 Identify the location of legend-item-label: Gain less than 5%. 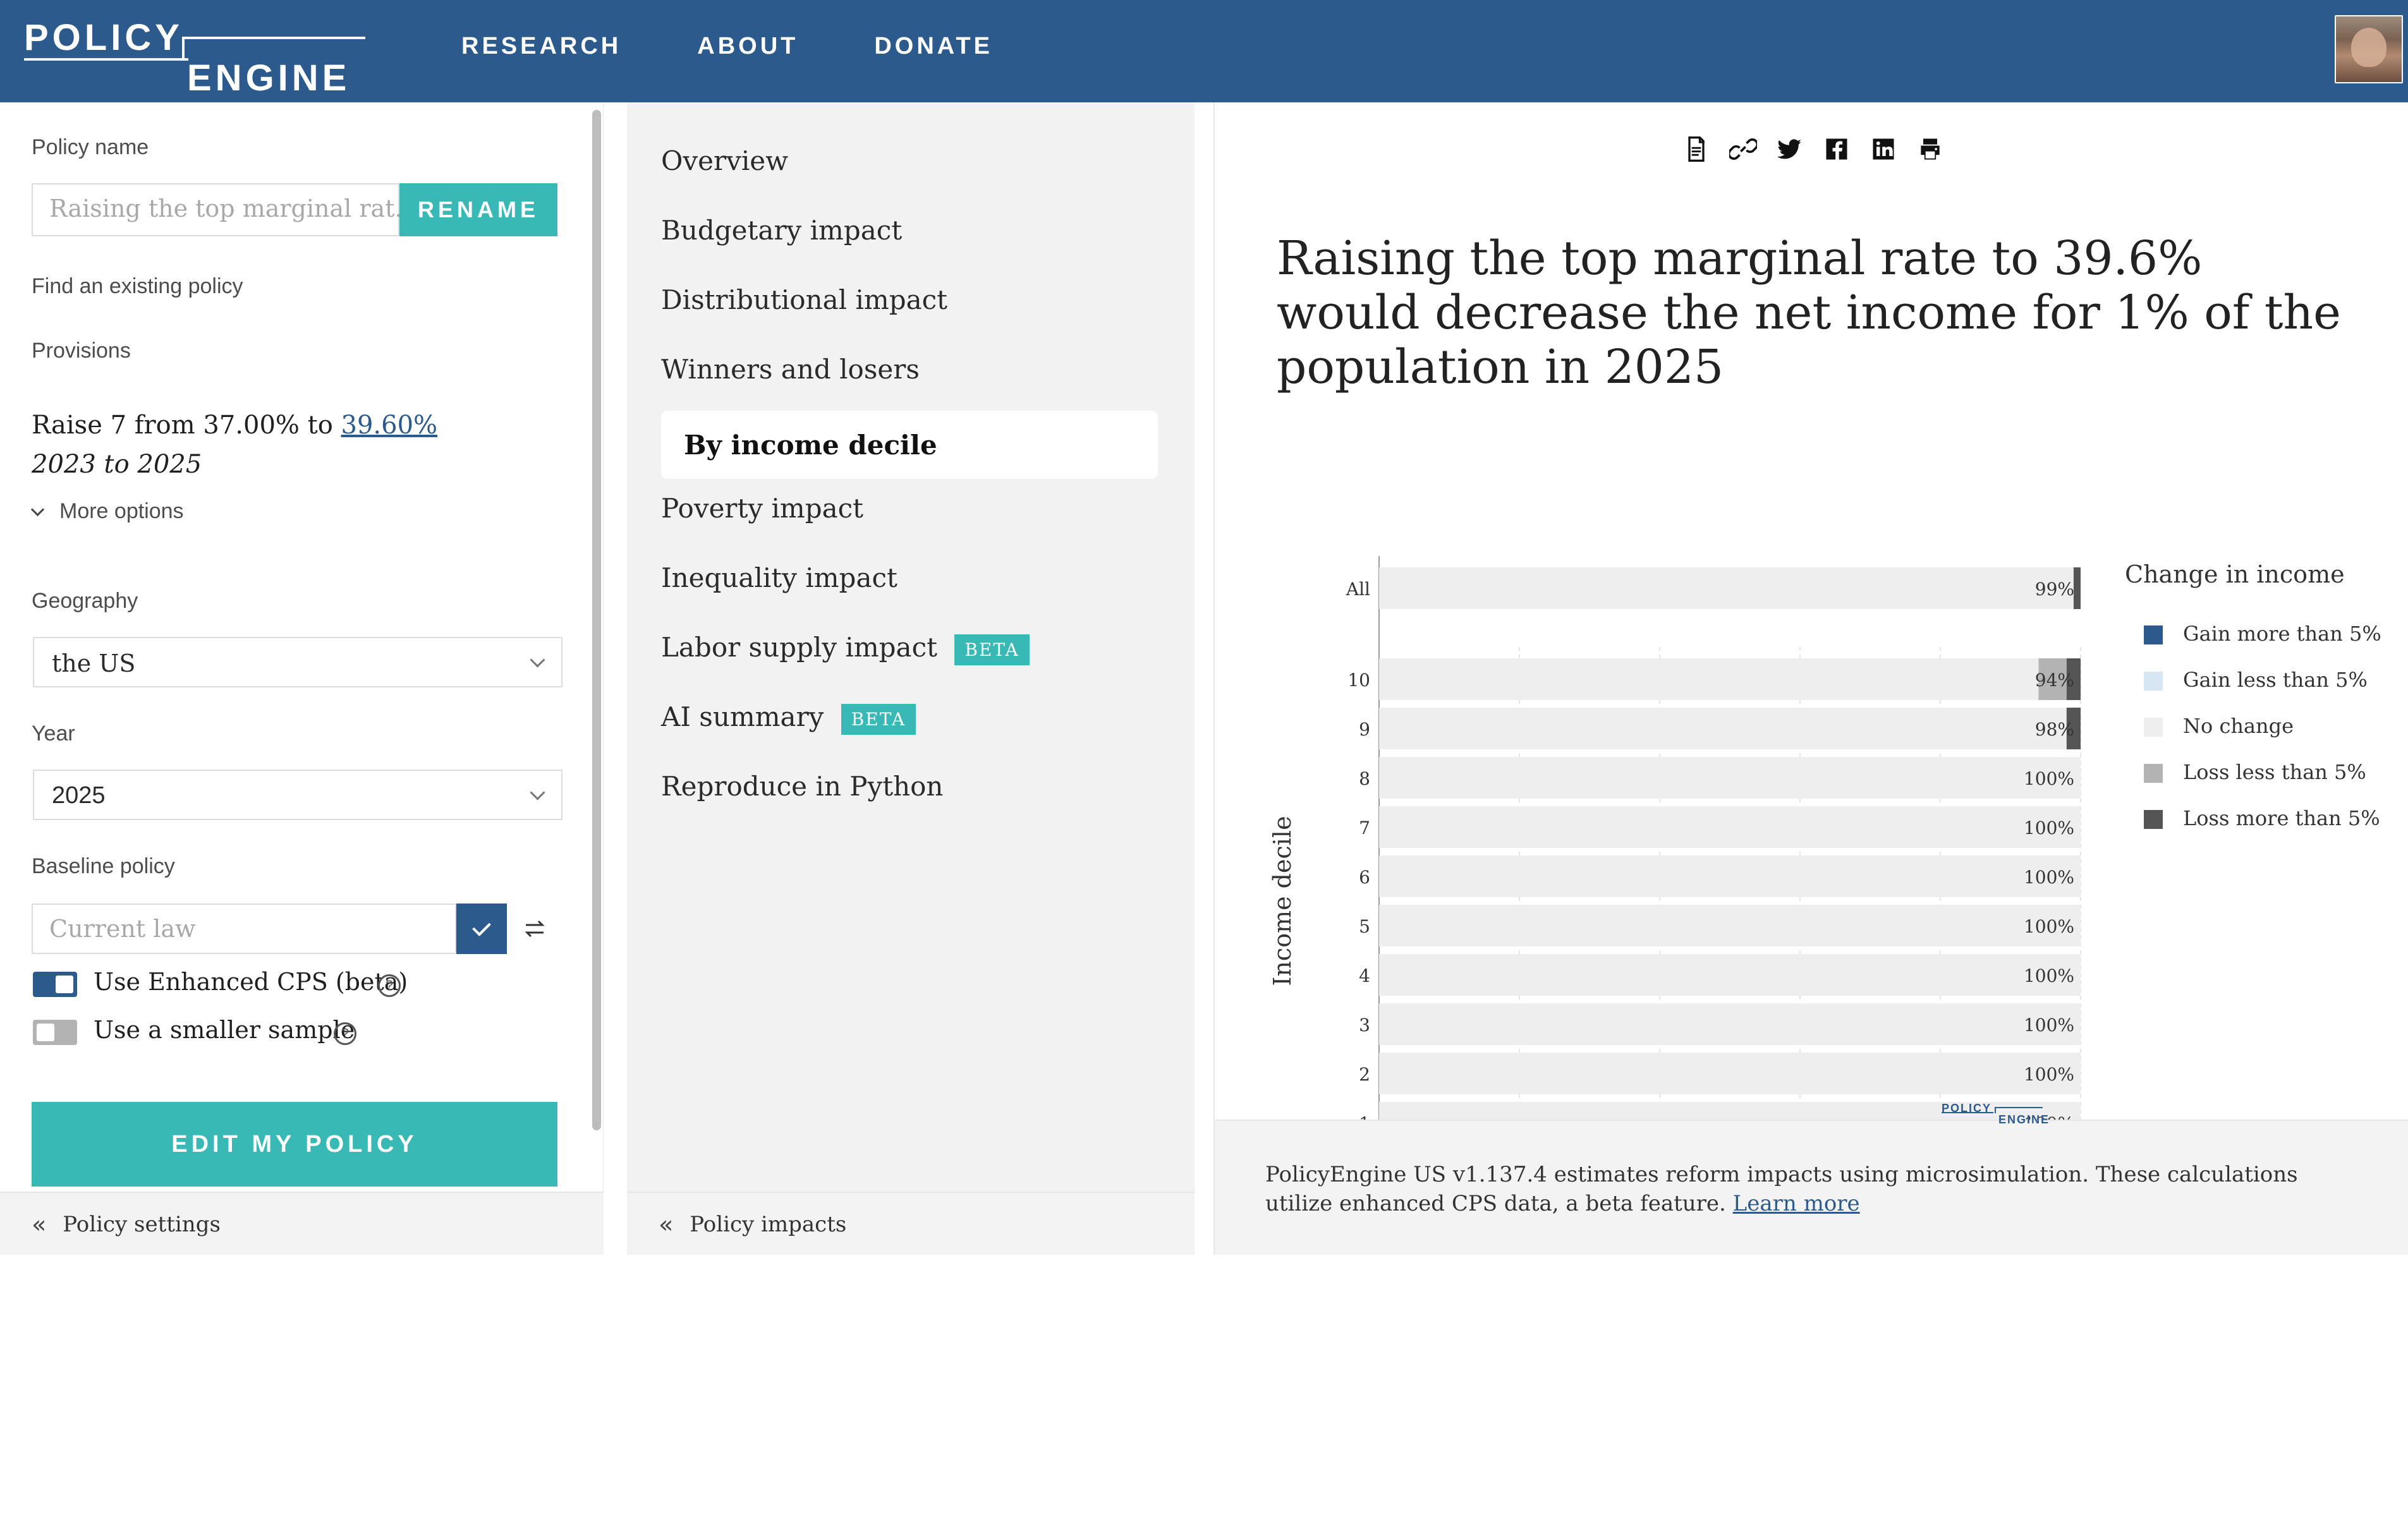
(2275, 680).